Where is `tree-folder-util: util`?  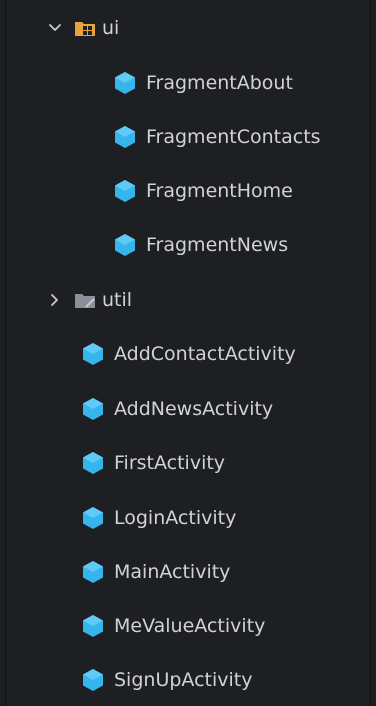
tree-folder-util: util is located at coordinates (90, 300).